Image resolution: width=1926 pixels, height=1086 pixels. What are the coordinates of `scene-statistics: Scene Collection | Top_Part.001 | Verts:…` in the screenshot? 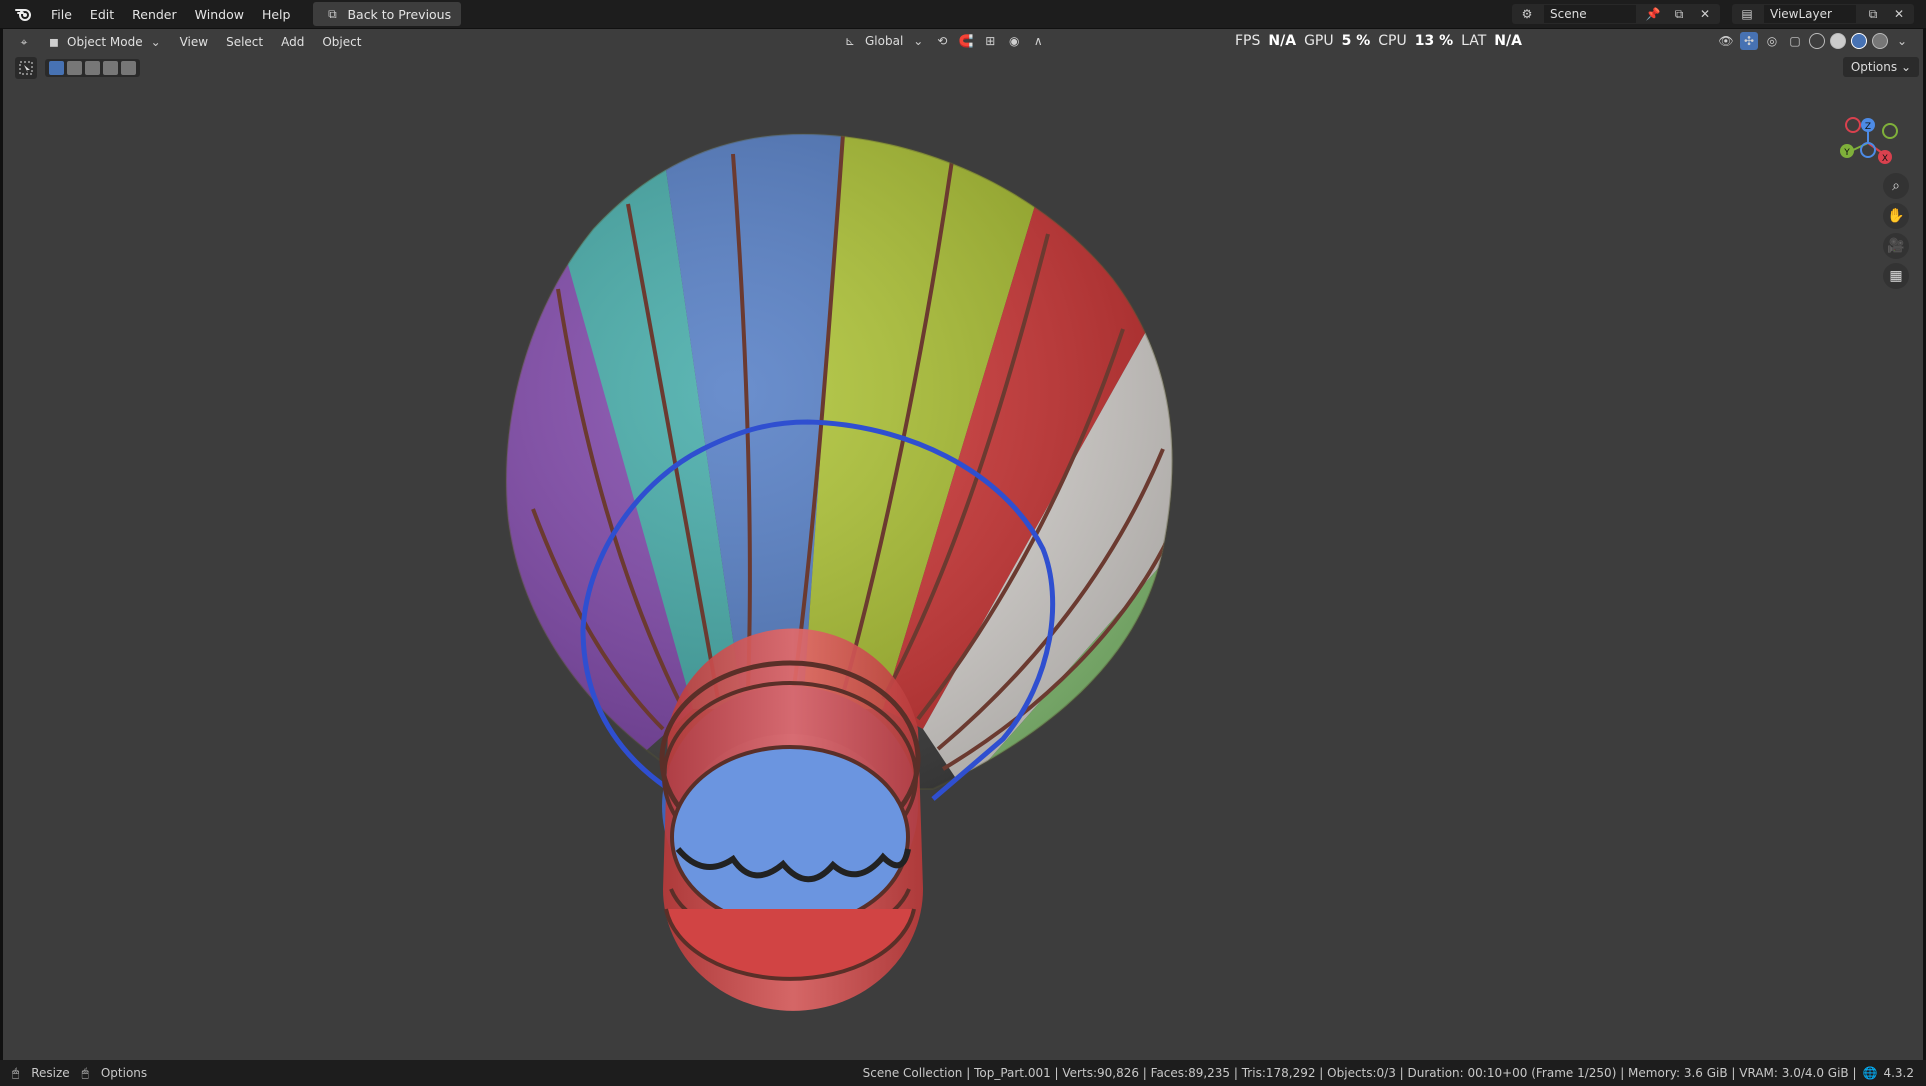 It's located at (1388, 1073).